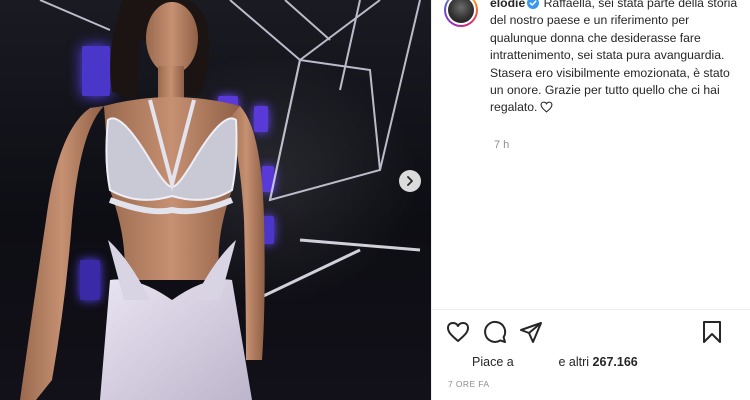 The image size is (750, 400). What do you see at coordinates (533, 4) in the screenshot?
I see `verified-badge-icon` at bounding box center [533, 4].